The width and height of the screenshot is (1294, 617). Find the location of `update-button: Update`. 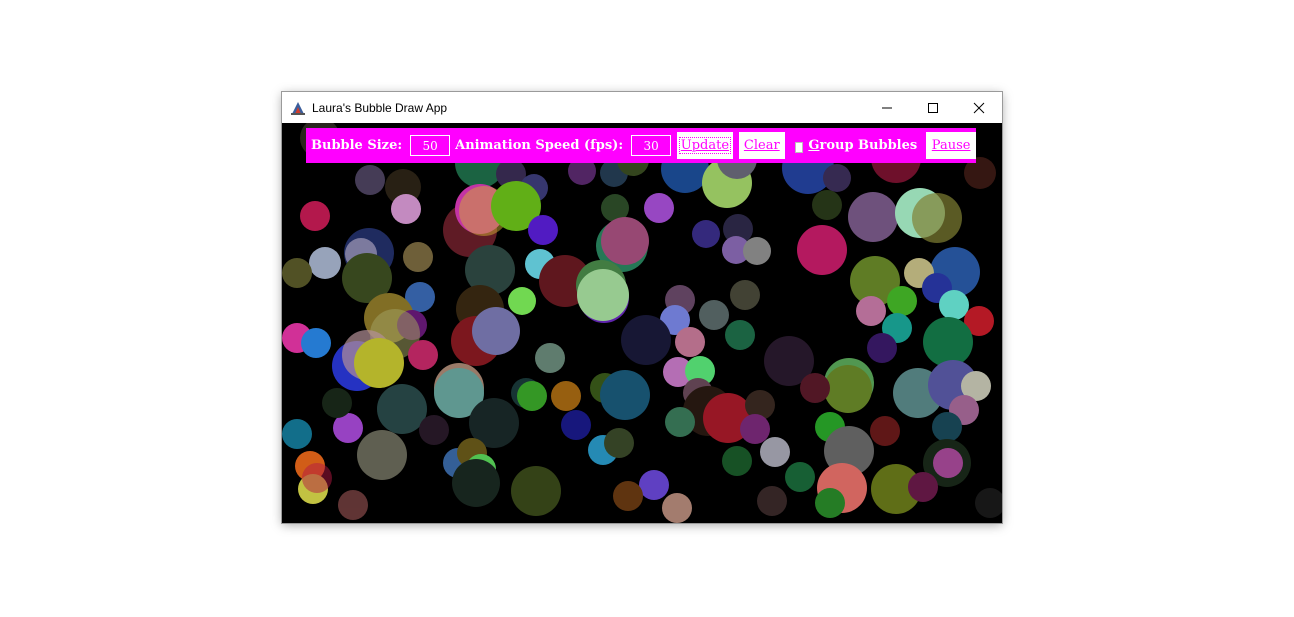

update-button: Update is located at coordinates (705, 145).